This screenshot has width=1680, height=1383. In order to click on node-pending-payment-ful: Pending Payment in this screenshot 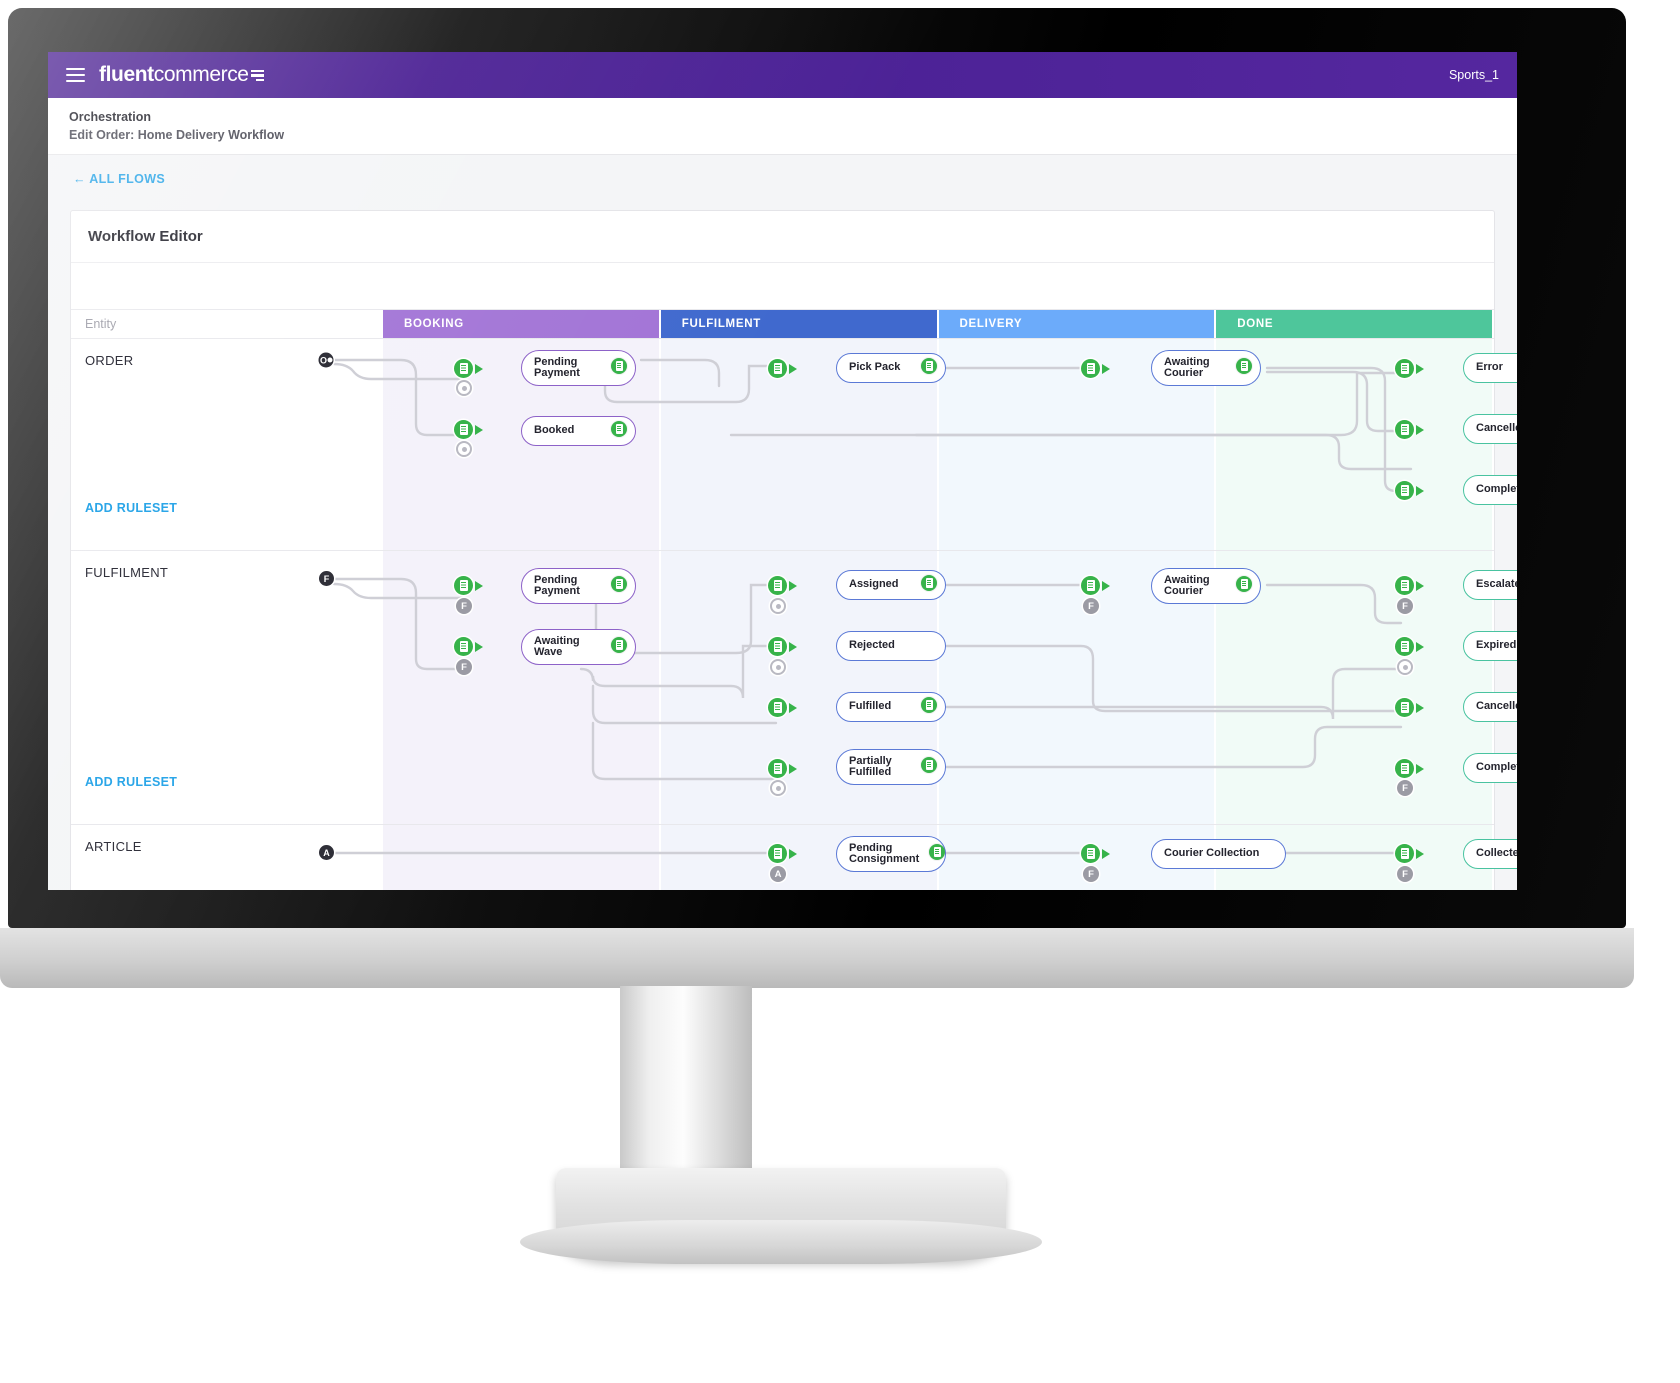, I will do `click(578, 586)`.